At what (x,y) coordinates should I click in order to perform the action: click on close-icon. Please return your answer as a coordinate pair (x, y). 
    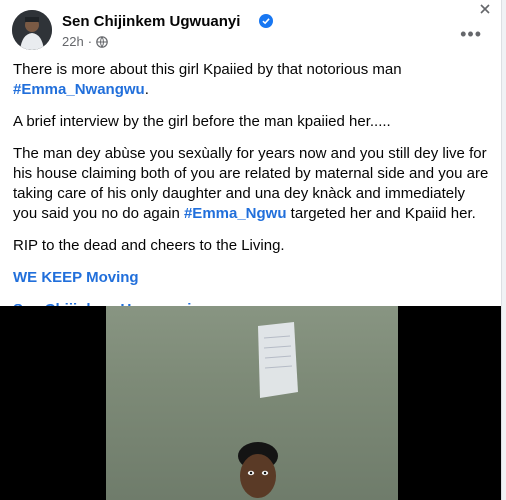
    Looking at the image, I should click on (485, 9).